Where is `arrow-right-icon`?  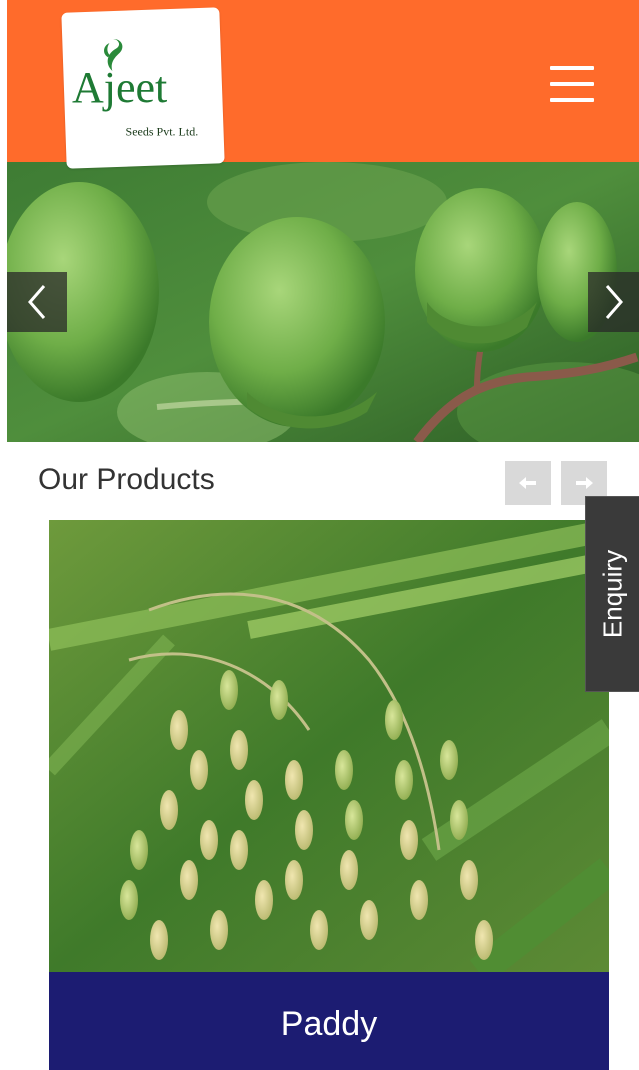
arrow-right-icon is located at coordinates (584, 483).